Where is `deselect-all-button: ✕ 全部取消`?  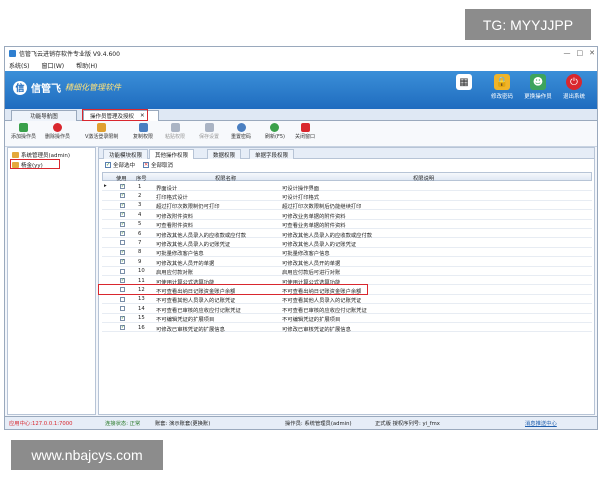 deselect-all-button: ✕ 全部取消 is located at coordinates (158, 165).